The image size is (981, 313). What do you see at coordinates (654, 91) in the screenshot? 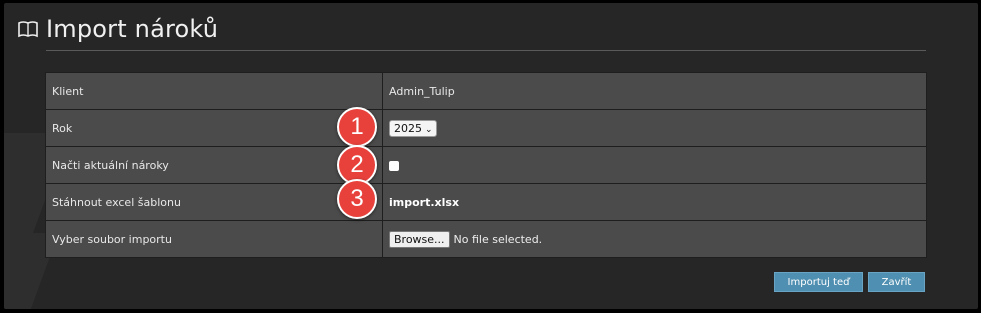
I see `client-value: Admin_Tulip` at bounding box center [654, 91].